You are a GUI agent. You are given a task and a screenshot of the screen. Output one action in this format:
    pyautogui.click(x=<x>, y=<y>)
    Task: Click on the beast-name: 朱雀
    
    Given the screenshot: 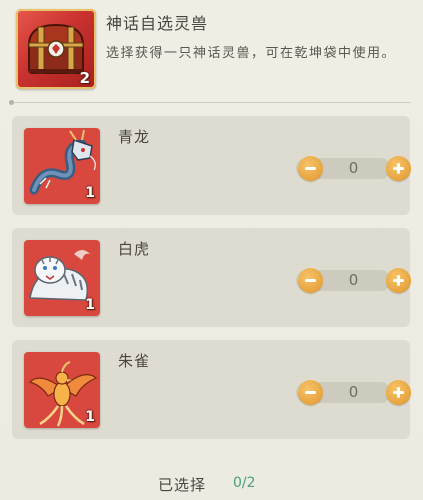 What is the action you would take?
    pyautogui.click(x=134, y=361)
    